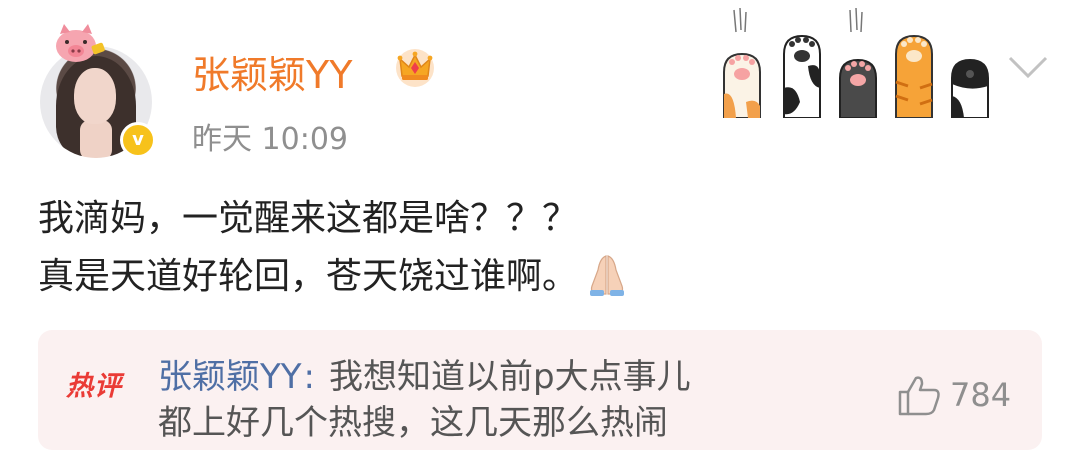  Describe the element at coordinates (919, 395) in the screenshot. I see `thumbs-up-icon` at that location.